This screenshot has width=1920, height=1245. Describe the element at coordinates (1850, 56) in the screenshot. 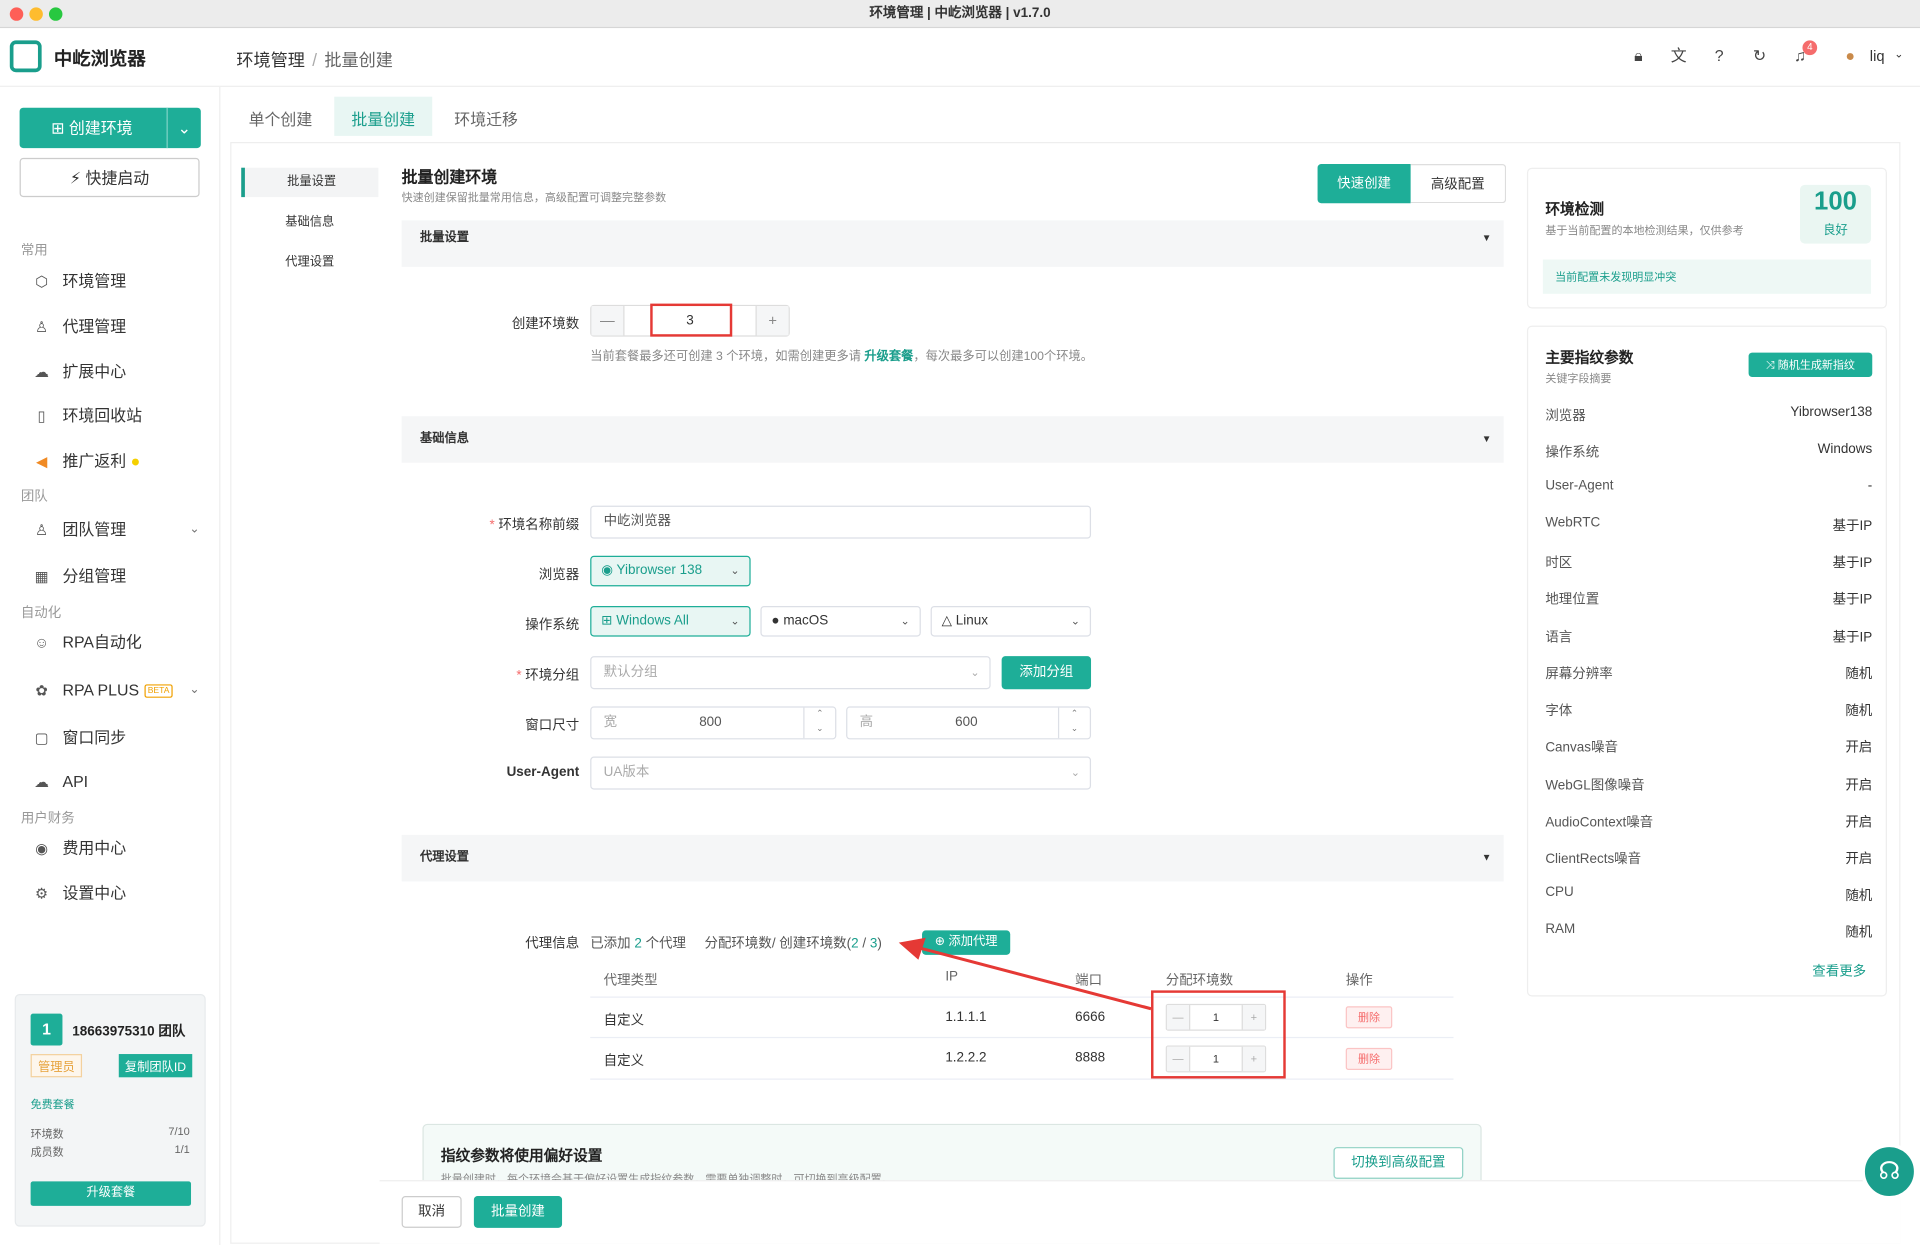

I see `avatar: ●` at that location.